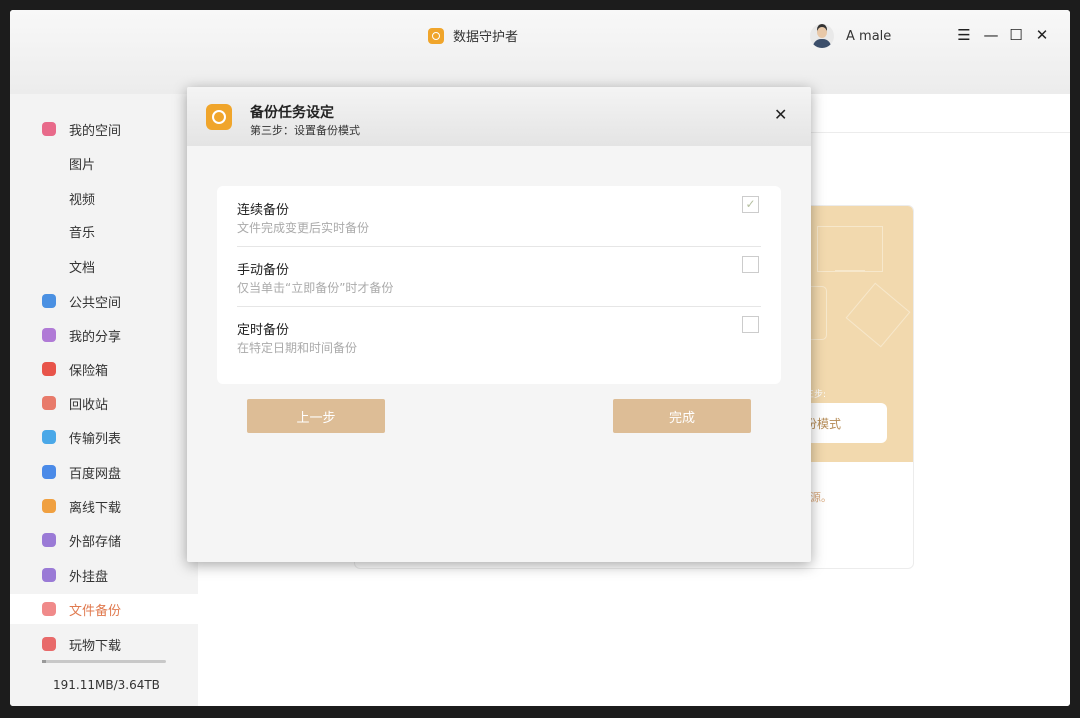  I want to click on sidebar-item-wanwu-download: 玩物下载, so click(104, 644).